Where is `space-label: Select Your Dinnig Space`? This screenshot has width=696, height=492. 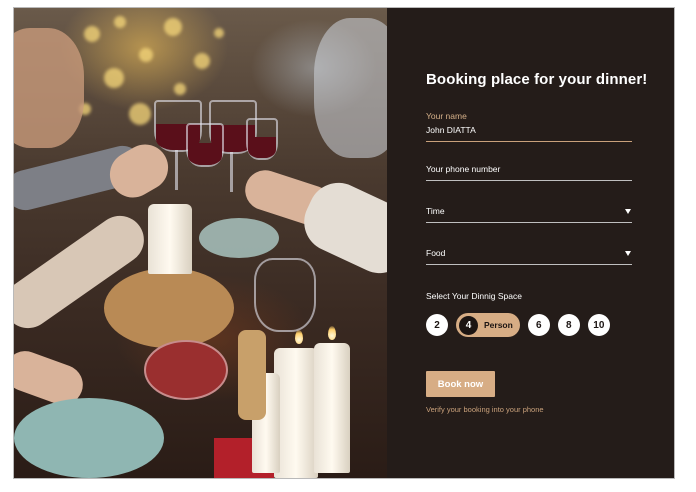 space-label: Select Your Dinnig Space is located at coordinates (474, 296).